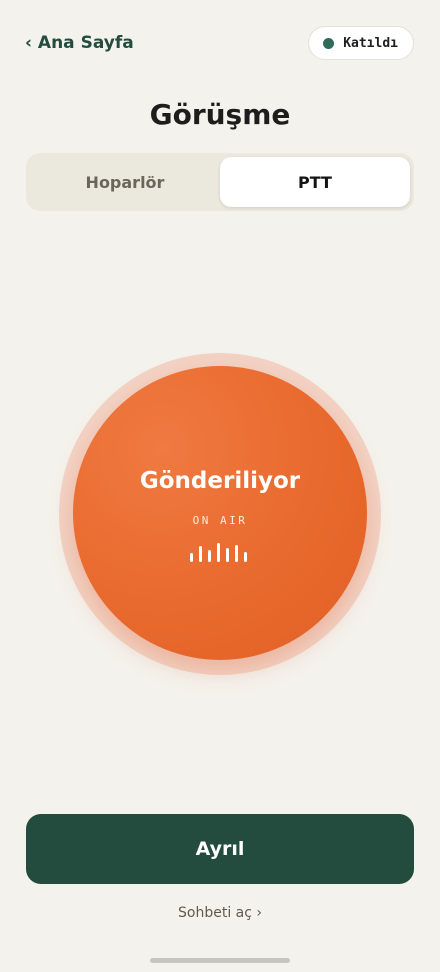 This screenshot has height=972, width=440. Describe the element at coordinates (370, 43) in the screenshot. I see `status-text: Katıldı` at that location.